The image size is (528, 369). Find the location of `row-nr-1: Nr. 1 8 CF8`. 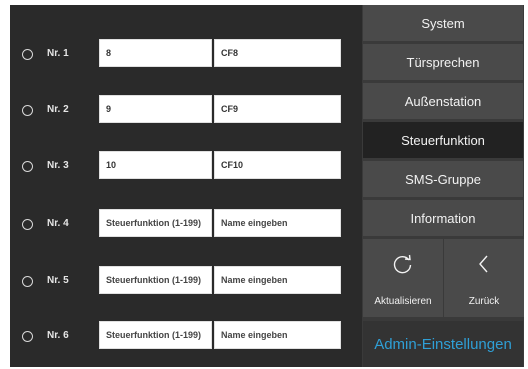

row-nr-1: Nr. 1 8 CF8 is located at coordinates (185, 56).